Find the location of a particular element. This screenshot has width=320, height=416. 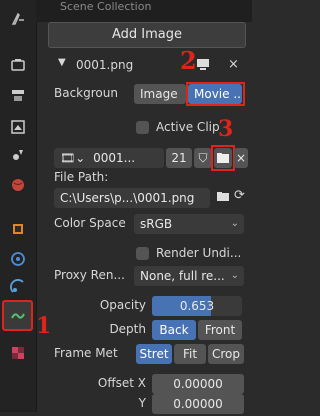

add-image-button: Add Image is located at coordinates (147, 35).